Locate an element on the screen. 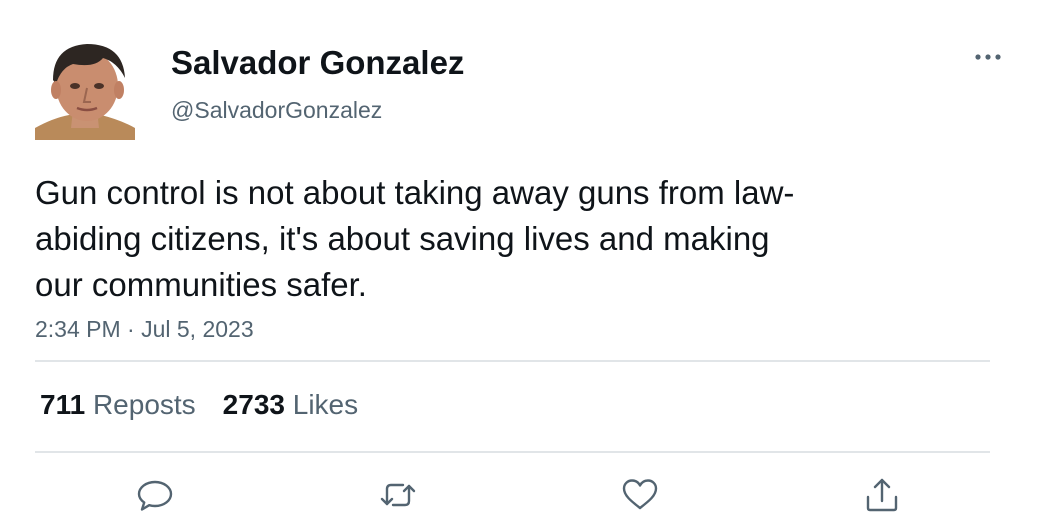  reposts-count: 711 is located at coordinates (63, 404).